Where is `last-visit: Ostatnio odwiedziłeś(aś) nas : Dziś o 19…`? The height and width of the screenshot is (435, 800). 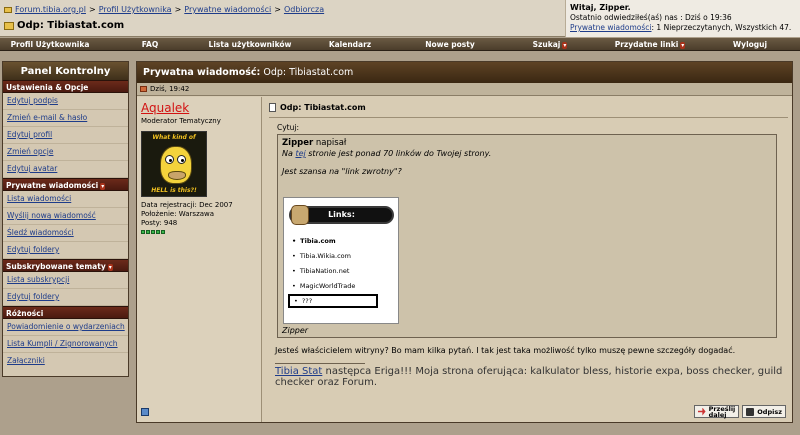 last-visit: Ostatnio odwiedziłeś(aś) nas : Dziś o 19… is located at coordinates (651, 17).